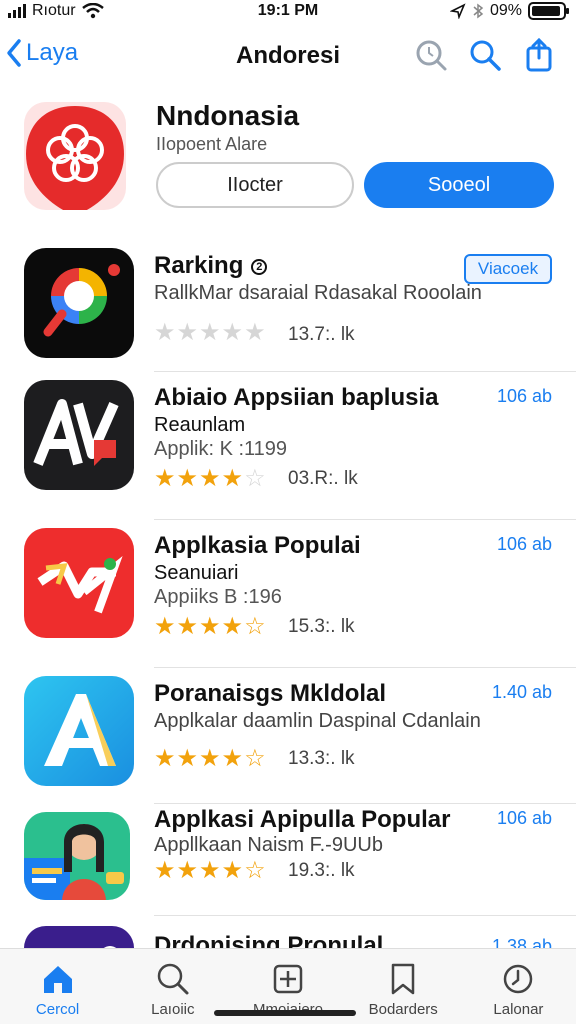 This screenshot has height=1024, width=576. Describe the element at coordinates (321, 758) in the screenshot. I see `rating-count: 13.3:. lk` at that location.